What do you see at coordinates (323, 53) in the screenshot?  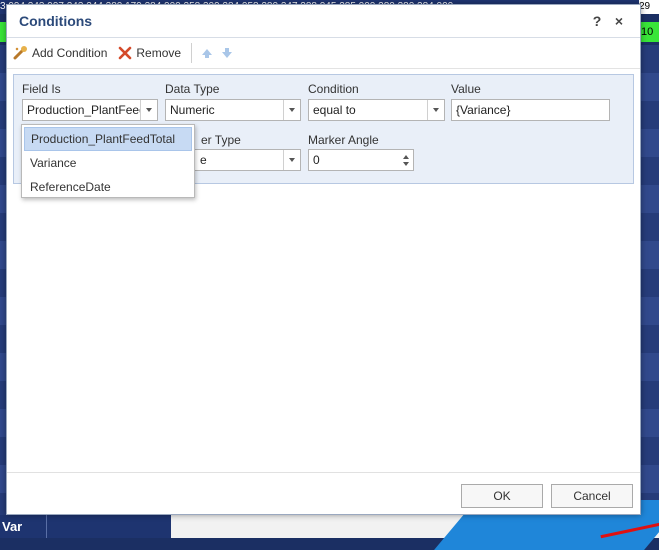 I see `dialog-toolbar: Add Condition Remove` at bounding box center [323, 53].